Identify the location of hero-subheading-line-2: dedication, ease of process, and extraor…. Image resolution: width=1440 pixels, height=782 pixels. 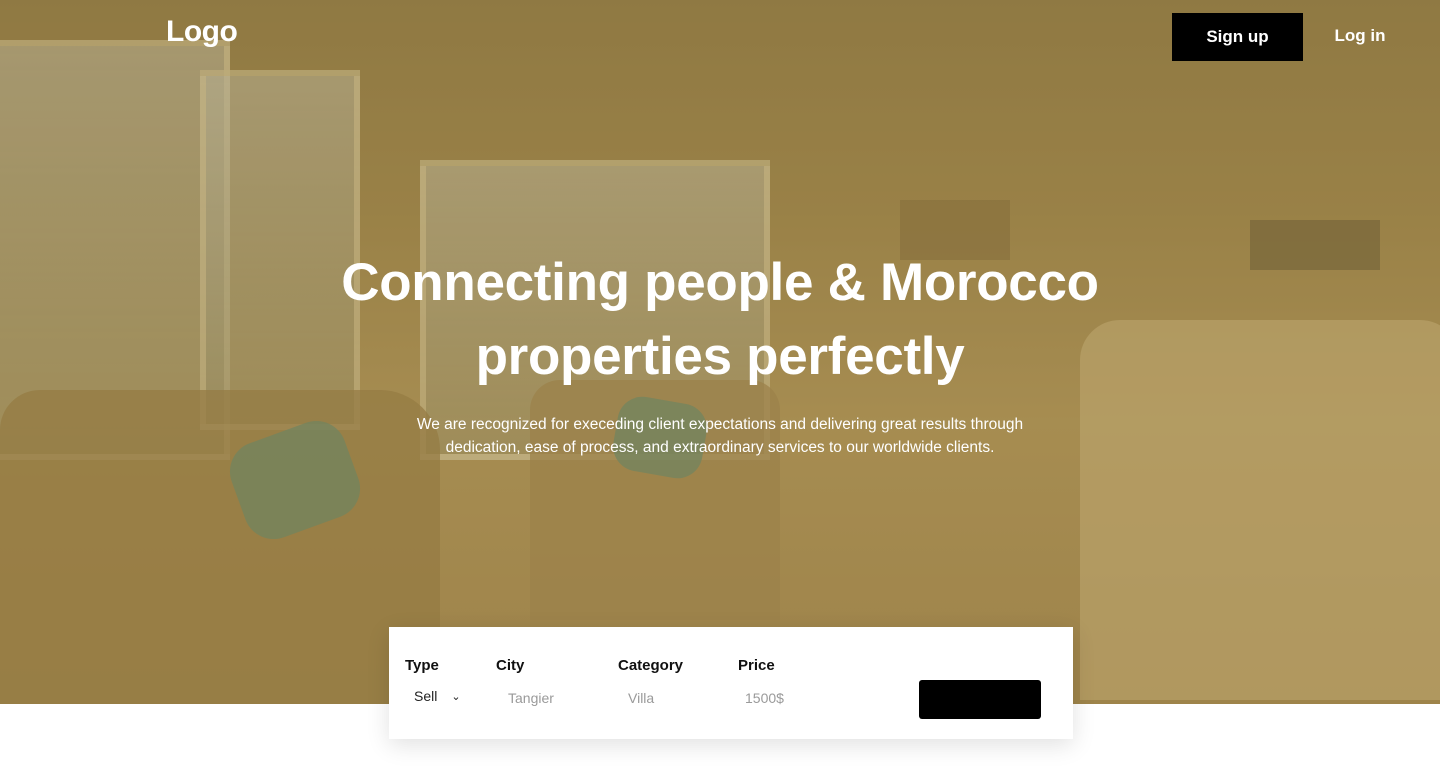
(720, 447).